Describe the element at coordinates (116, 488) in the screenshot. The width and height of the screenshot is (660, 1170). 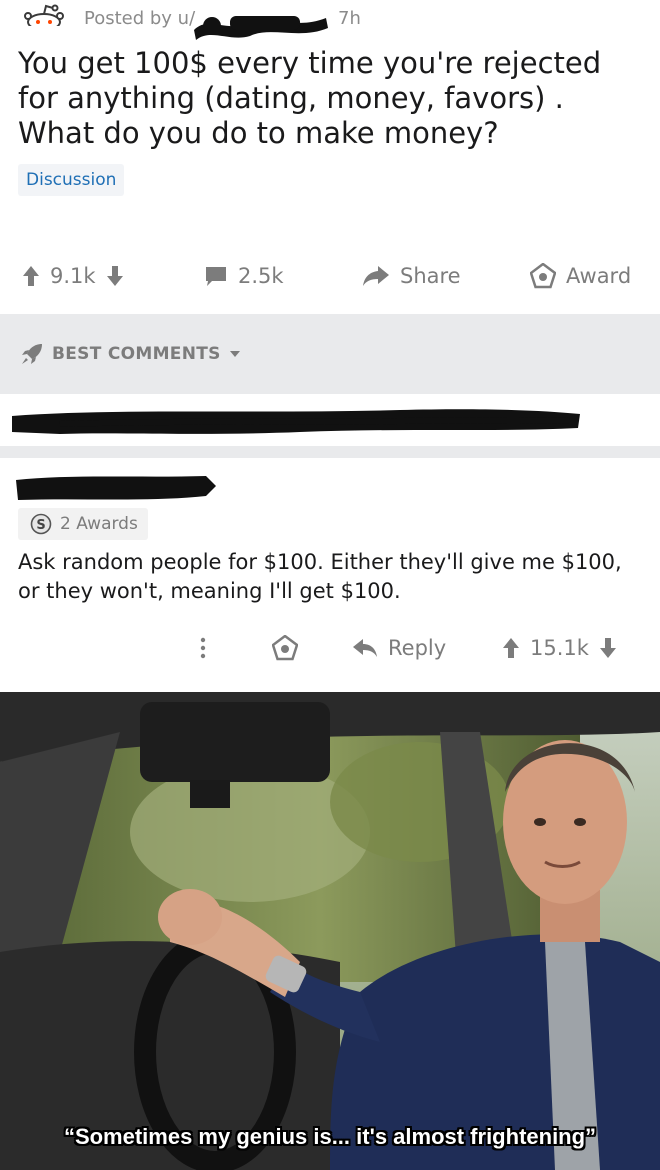
I see `comment-author-redaction` at that location.